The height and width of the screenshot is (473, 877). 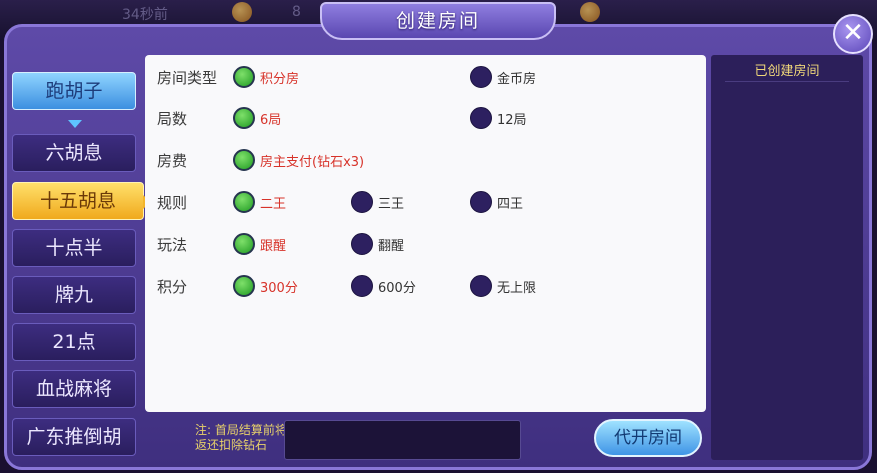 What do you see at coordinates (517, 79) in the screenshot?
I see `option-label: 金币房` at bounding box center [517, 79].